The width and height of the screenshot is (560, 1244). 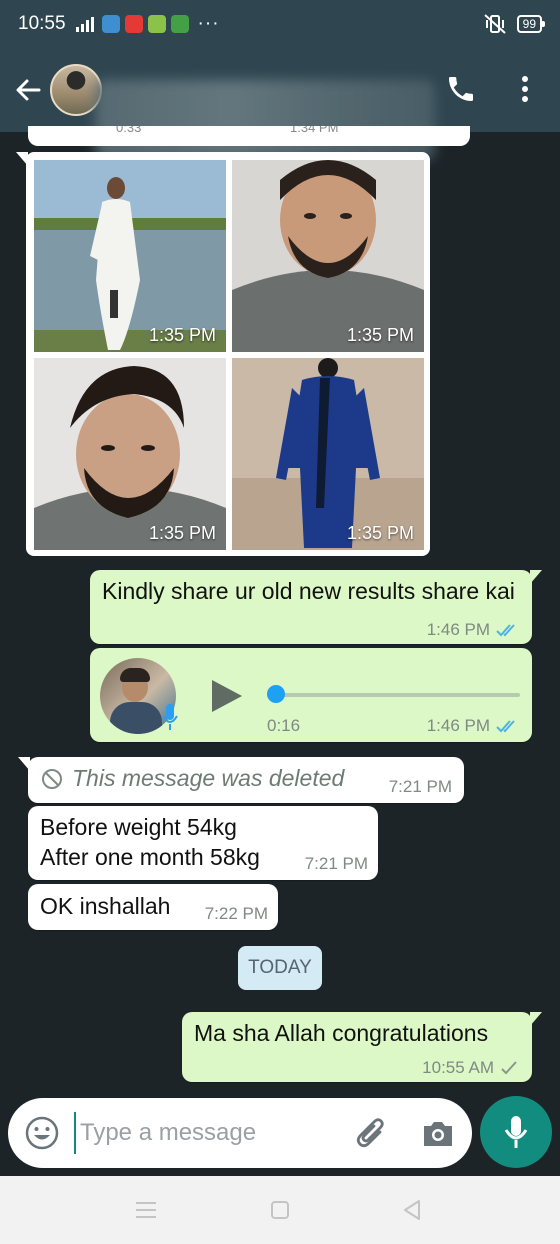 I want to click on phone-icon, so click(x=461, y=89).